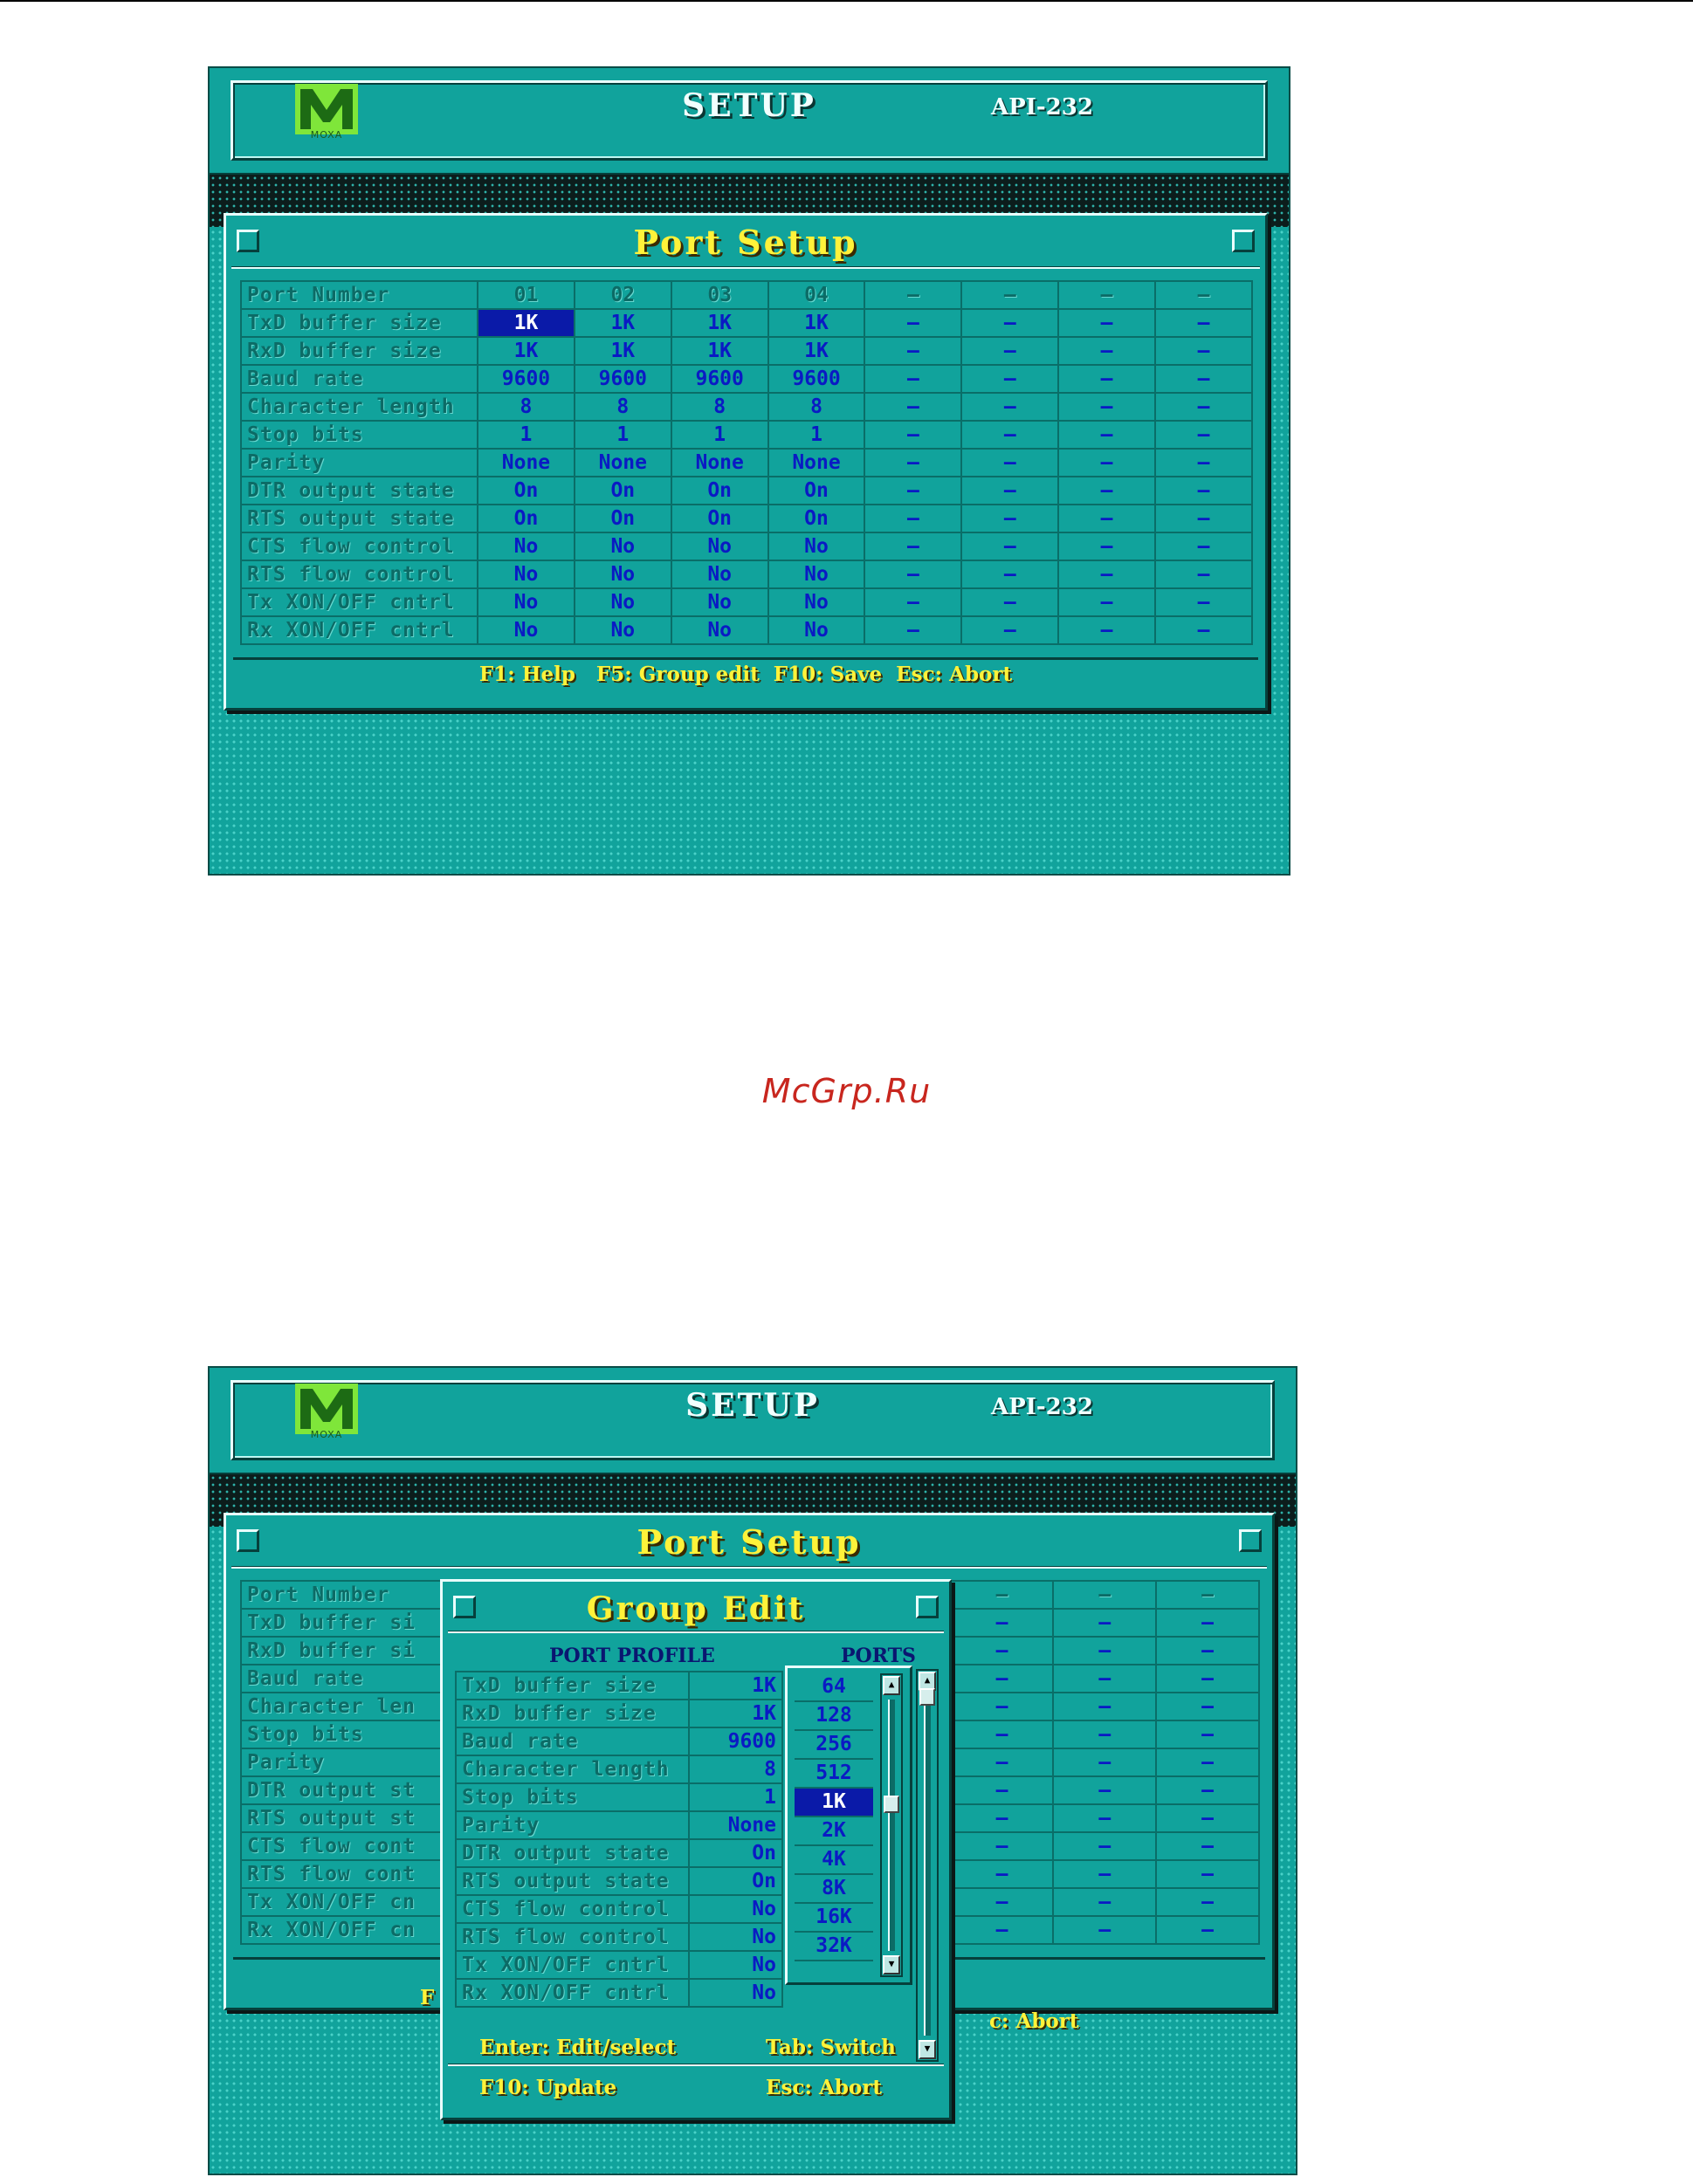 This screenshot has width=1693, height=2184. I want to click on port-option-item: 64, so click(834, 1687).